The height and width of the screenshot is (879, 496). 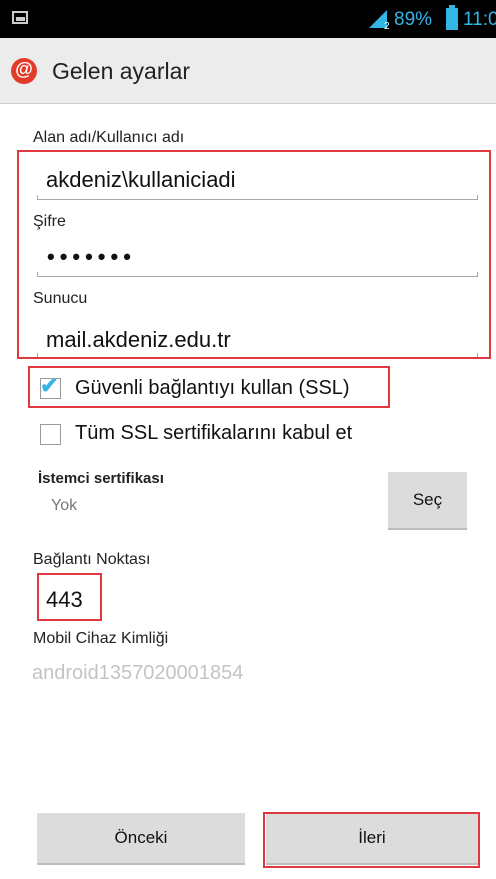 What do you see at coordinates (24, 71) in the screenshot?
I see `email-app-icon` at bounding box center [24, 71].